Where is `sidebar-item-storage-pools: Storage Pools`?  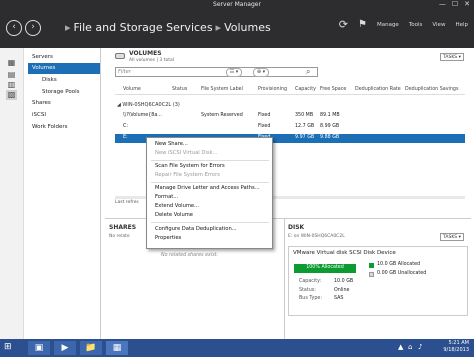 sidebar-item-storage-pools: Storage Pools is located at coordinates (64, 92).